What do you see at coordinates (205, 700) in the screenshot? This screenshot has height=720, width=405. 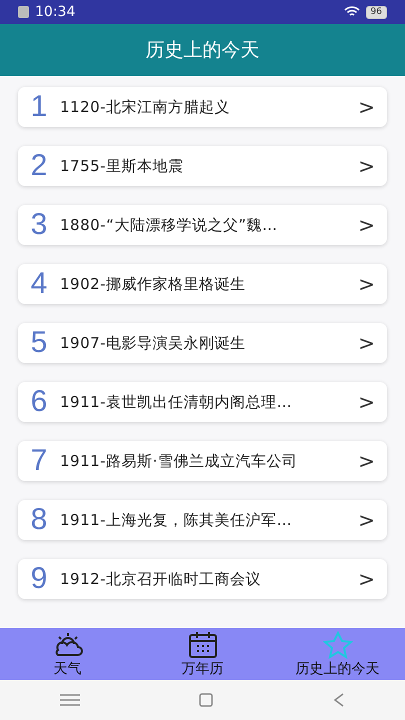 I see `home-icon` at bounding box center [205, 700].